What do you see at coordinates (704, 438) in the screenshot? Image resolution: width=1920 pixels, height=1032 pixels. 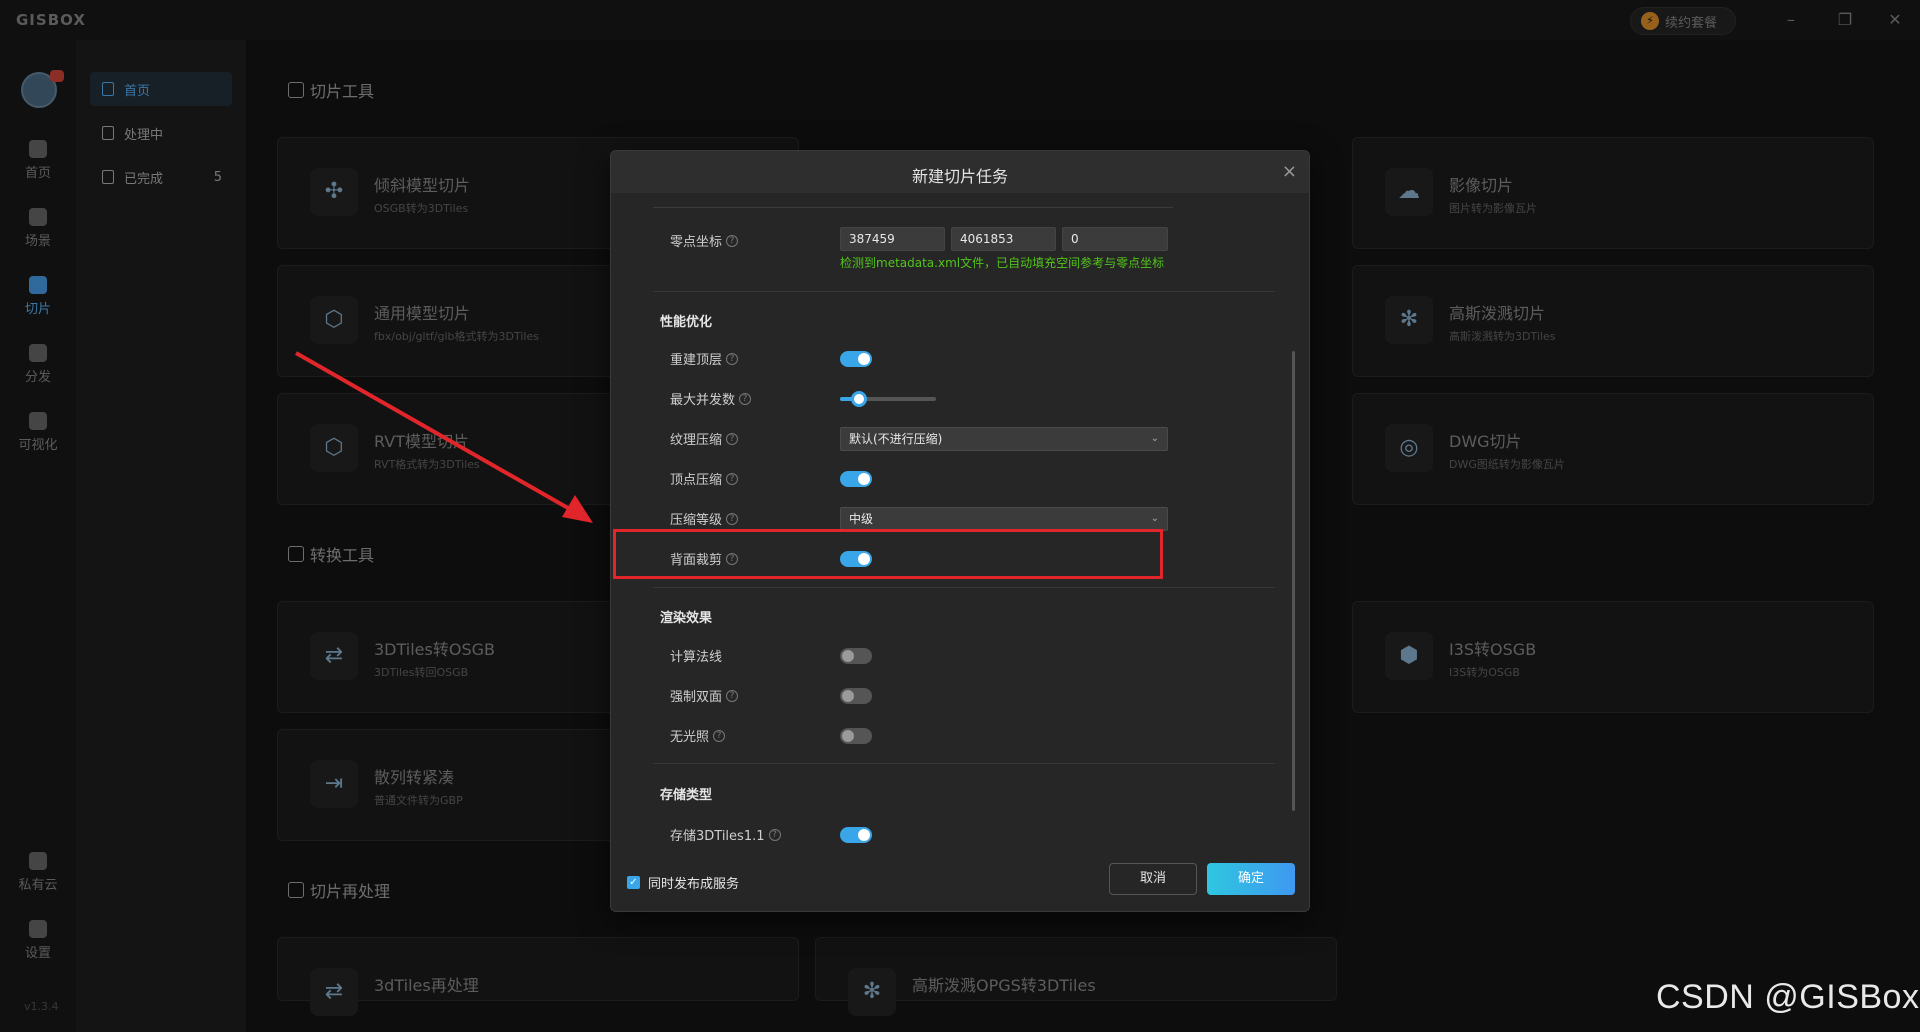 I see `texture-compress-label: 纹理压缩?` at bounding box center [704, 438].